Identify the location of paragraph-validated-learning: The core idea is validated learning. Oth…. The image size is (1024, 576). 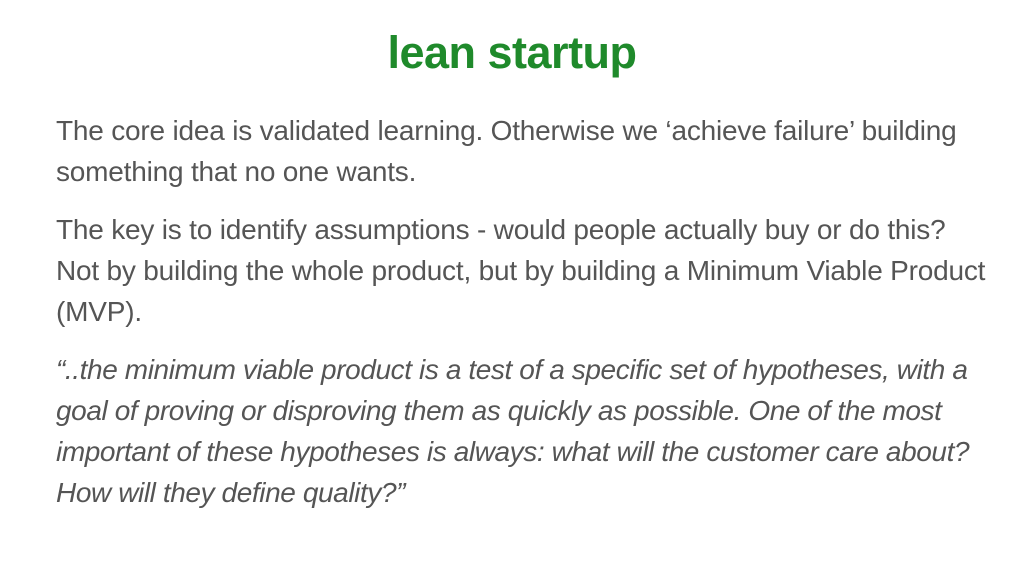
(506, 151).